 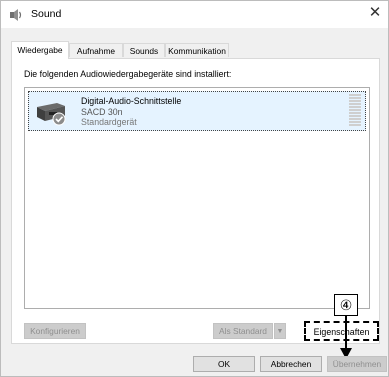 What do you see at coordinates (291, 364) in the screenshot?
I see `cancel-button: Abbrechen` at bounding box center [291, 364].